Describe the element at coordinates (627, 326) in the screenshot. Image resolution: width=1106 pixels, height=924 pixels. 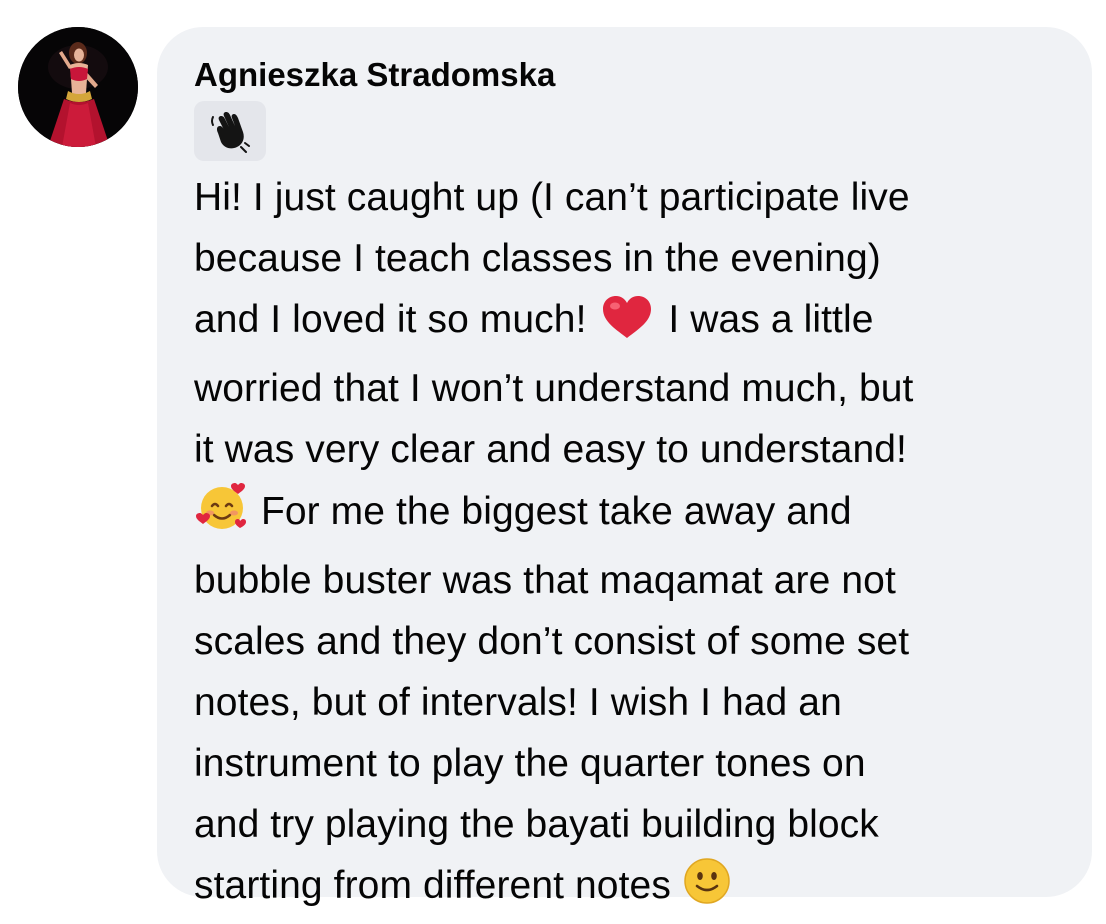
I see `red-heart-emoji` at that location.